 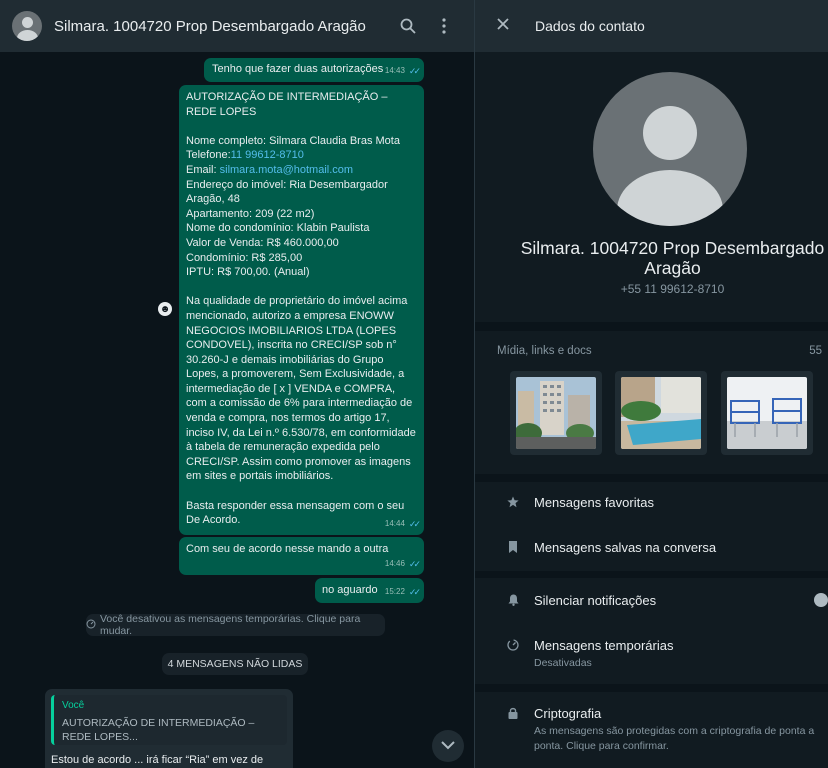 I want to click on row-sublabel: Desativadas, so click(x=563, y=663).